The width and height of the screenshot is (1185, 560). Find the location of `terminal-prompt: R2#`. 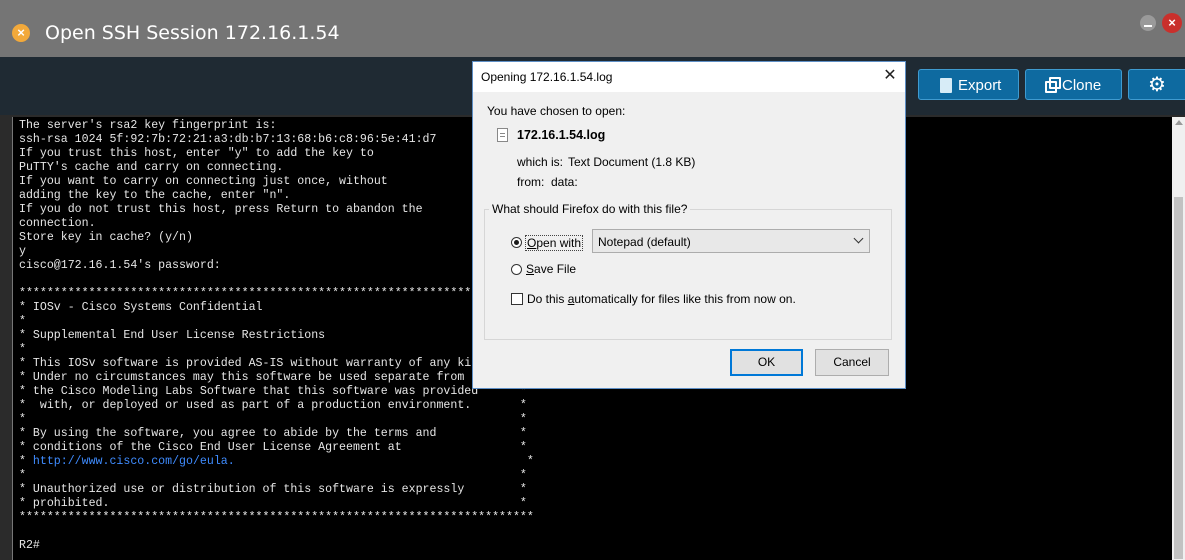

terminal-prompt: R2# is located at coordinates (29, 545).